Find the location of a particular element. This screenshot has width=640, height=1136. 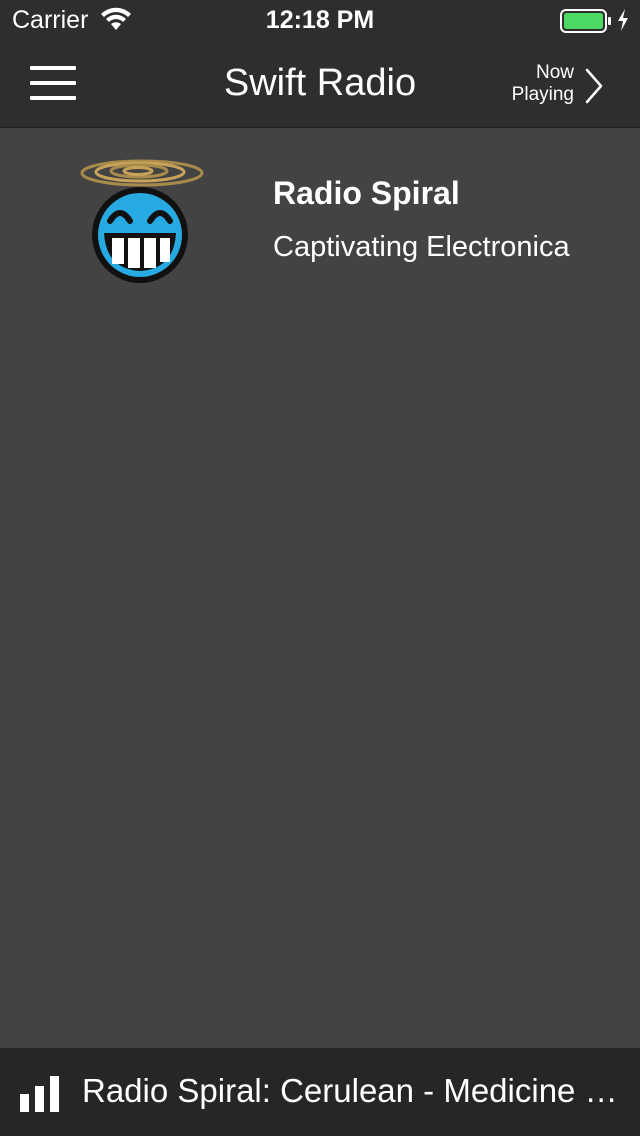

status-time: 12:18 PM is located at coordinates (320, 20).